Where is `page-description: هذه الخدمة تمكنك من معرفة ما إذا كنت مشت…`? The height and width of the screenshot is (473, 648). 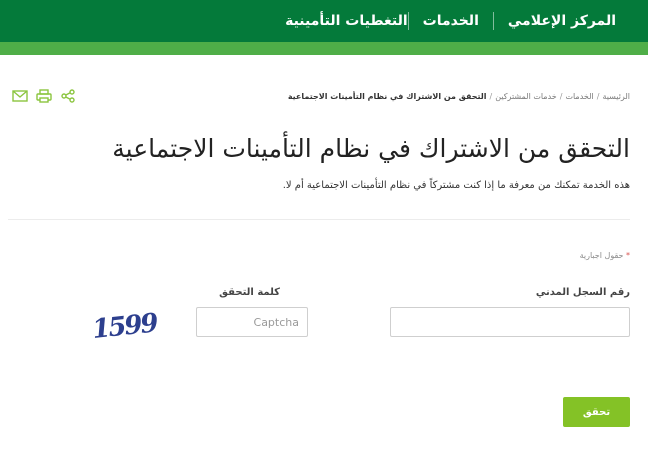
page-description: هذه الخدمة تمكنك من معرفة ما إذا كنت مشت… is located at coordinates (456, 185).